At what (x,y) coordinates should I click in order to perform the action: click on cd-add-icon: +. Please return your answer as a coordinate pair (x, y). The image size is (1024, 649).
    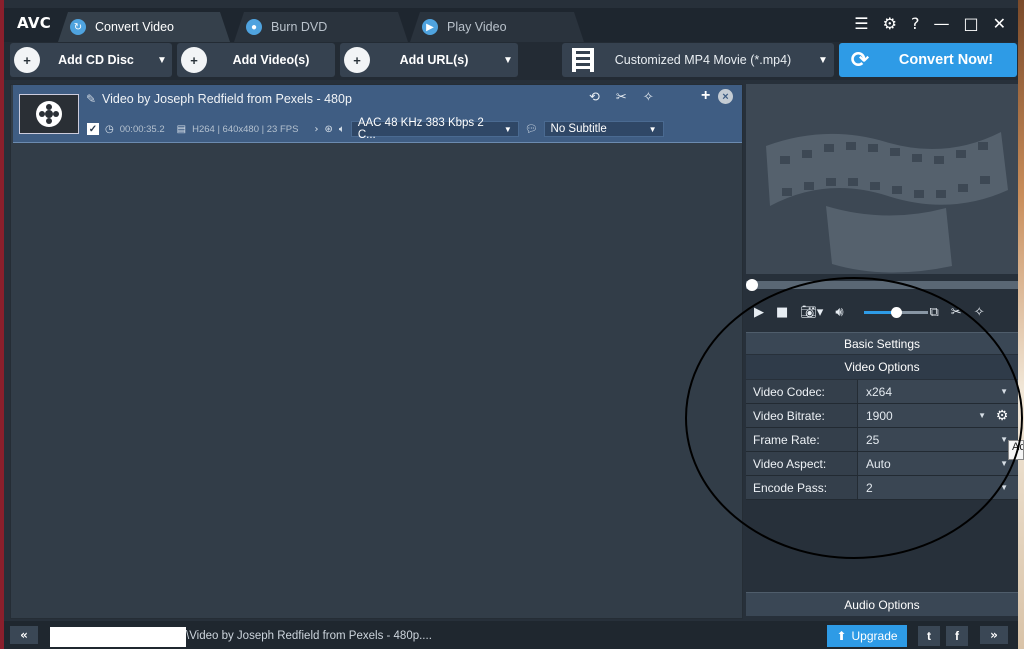
    Looking at the image, I should click on (27, 60).